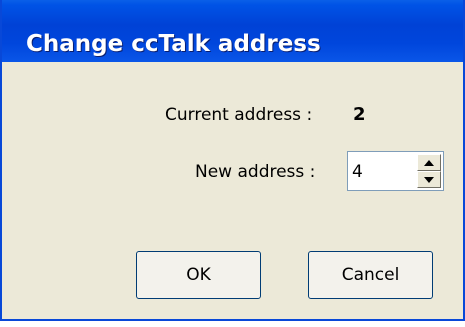  I want to click on new-address-spinbox, so click(395, 171).